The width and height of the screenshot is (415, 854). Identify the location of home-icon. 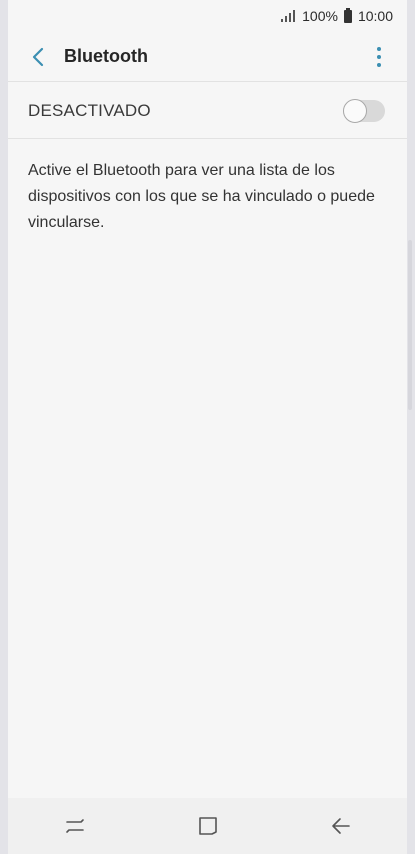
(207, 826).